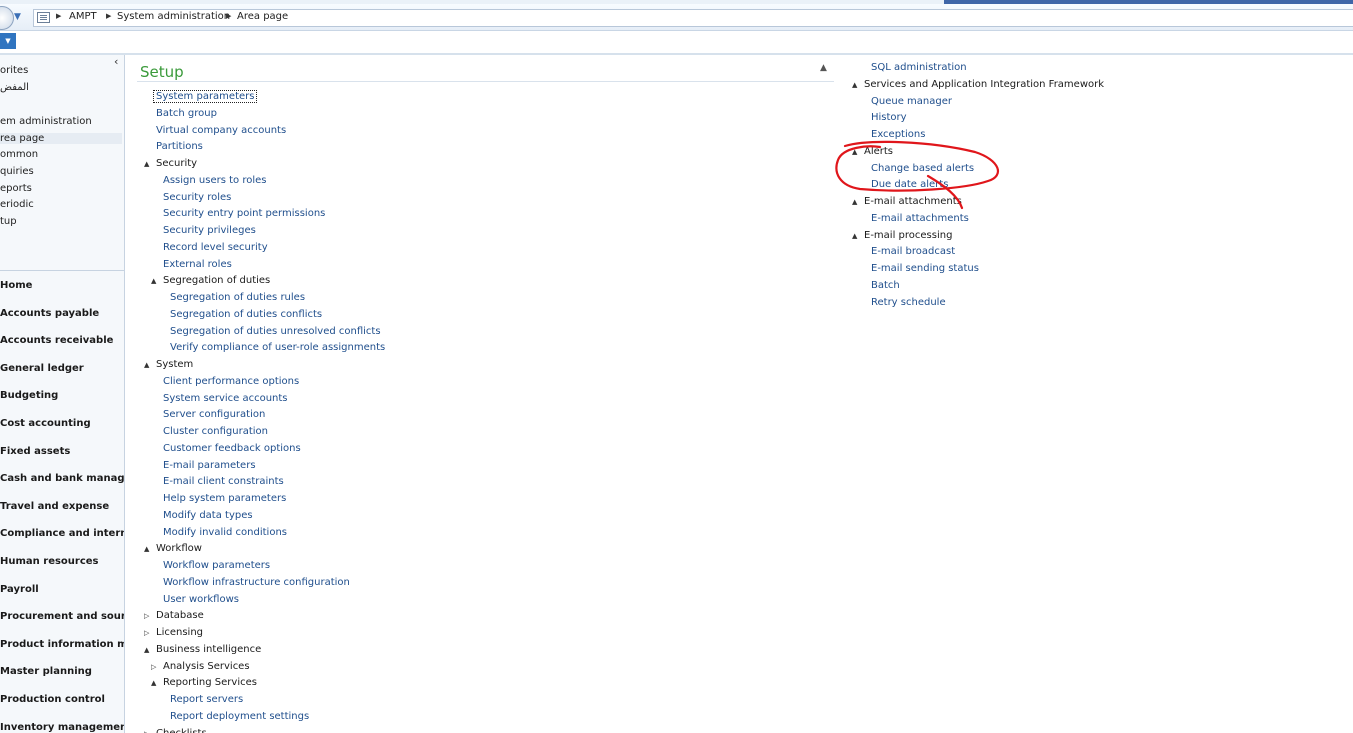 This screenshot has width=1353, height=733. I want to click on group-label: Database, so click(180, 615).